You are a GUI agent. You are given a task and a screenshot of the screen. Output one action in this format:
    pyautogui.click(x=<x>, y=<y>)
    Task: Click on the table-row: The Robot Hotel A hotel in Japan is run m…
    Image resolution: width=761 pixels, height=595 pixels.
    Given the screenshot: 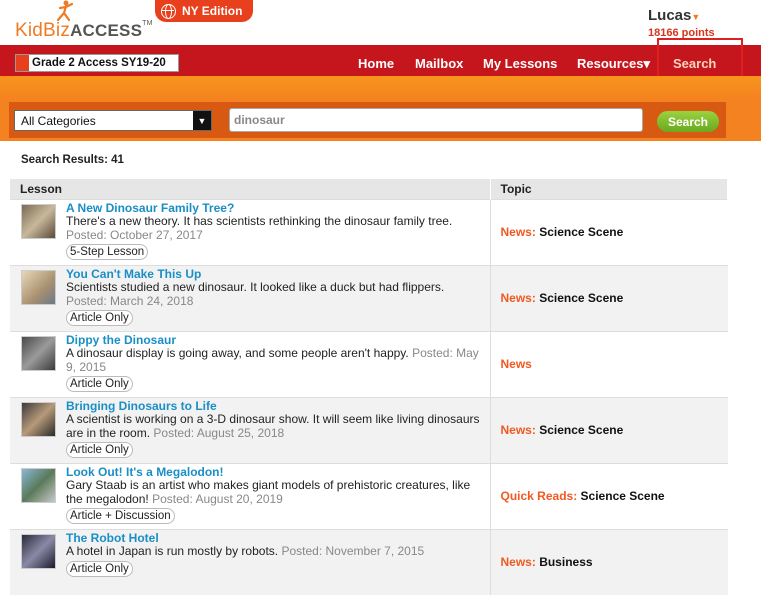 What is the action you would take?
    pyautogui.click(x=369, y=561)
    